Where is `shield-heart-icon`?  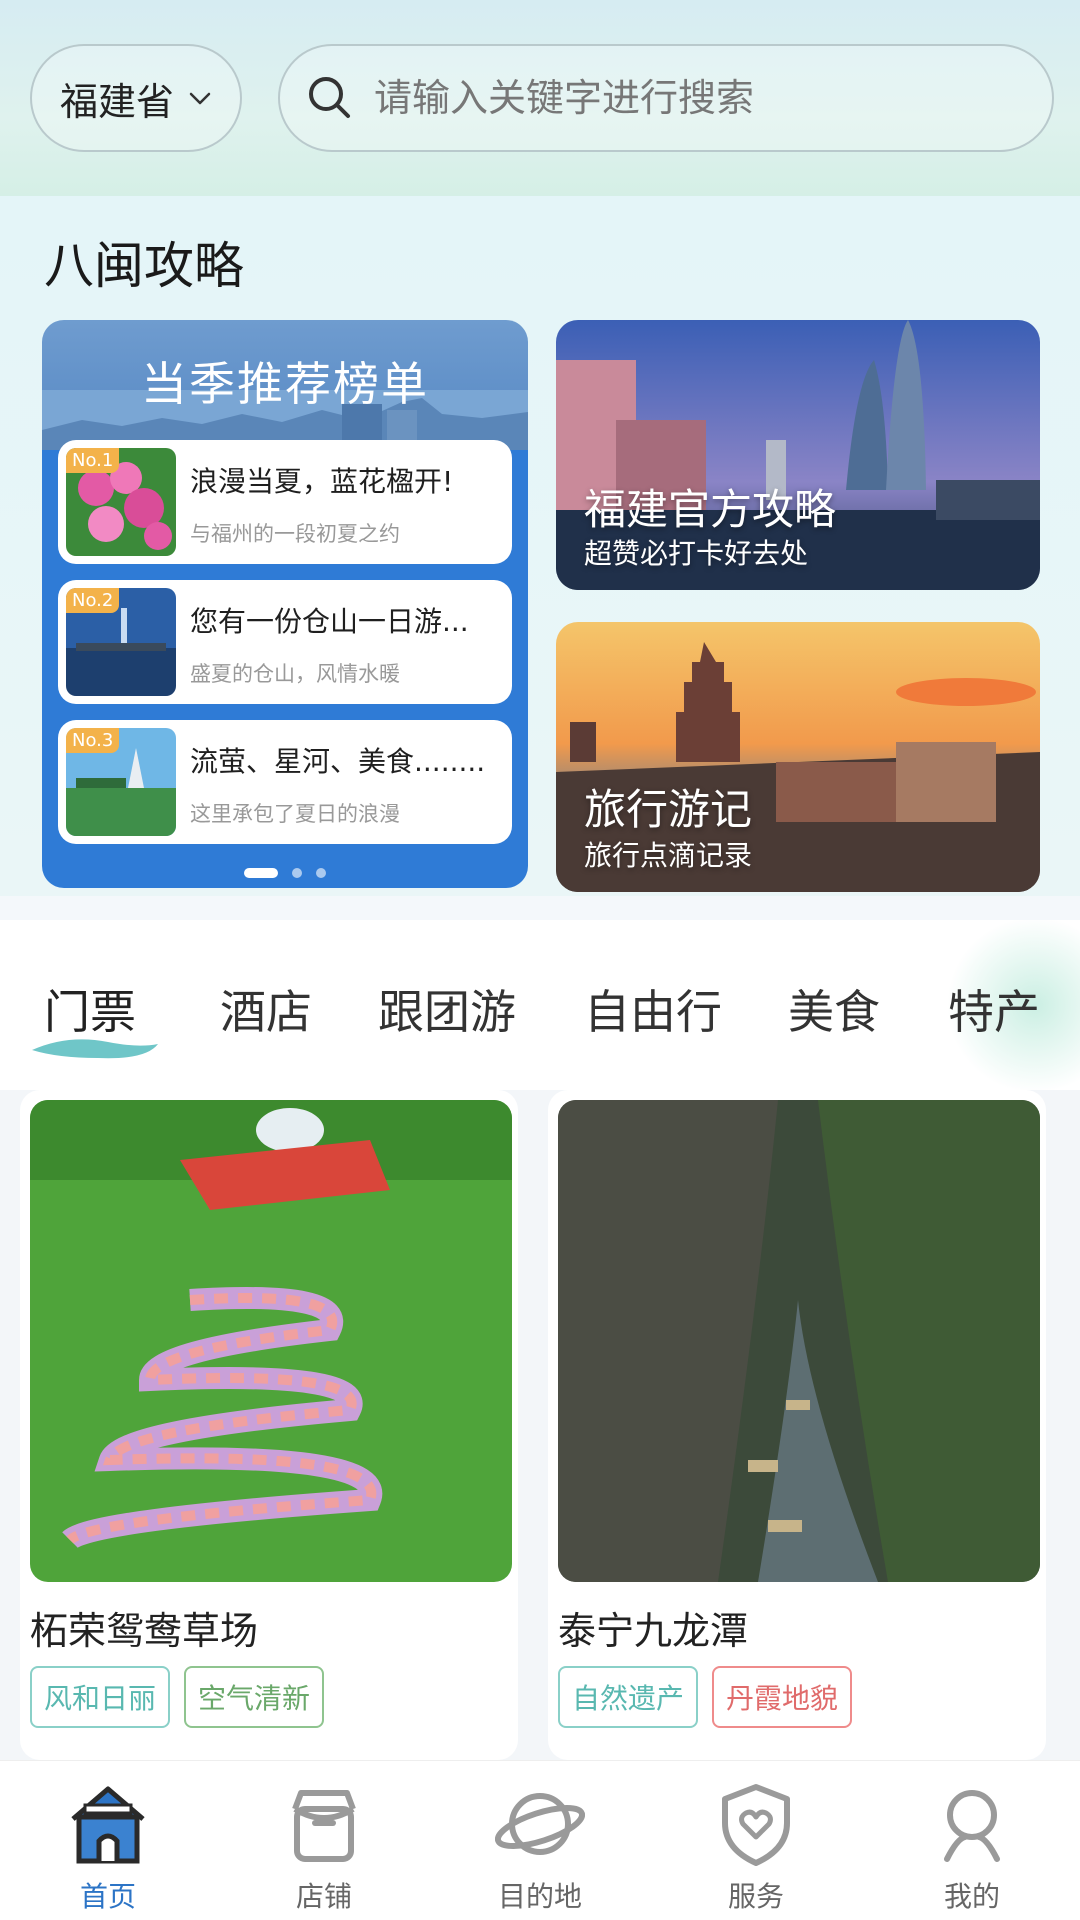 shield-heart-icon is located at coordinates (756, 1825).